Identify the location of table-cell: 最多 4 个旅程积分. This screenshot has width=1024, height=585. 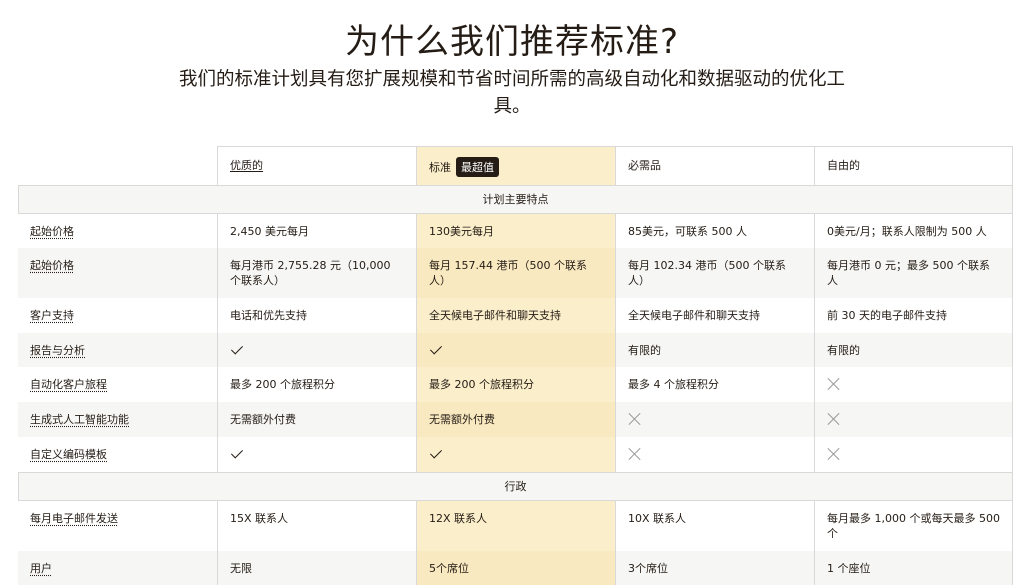
(714, 384).